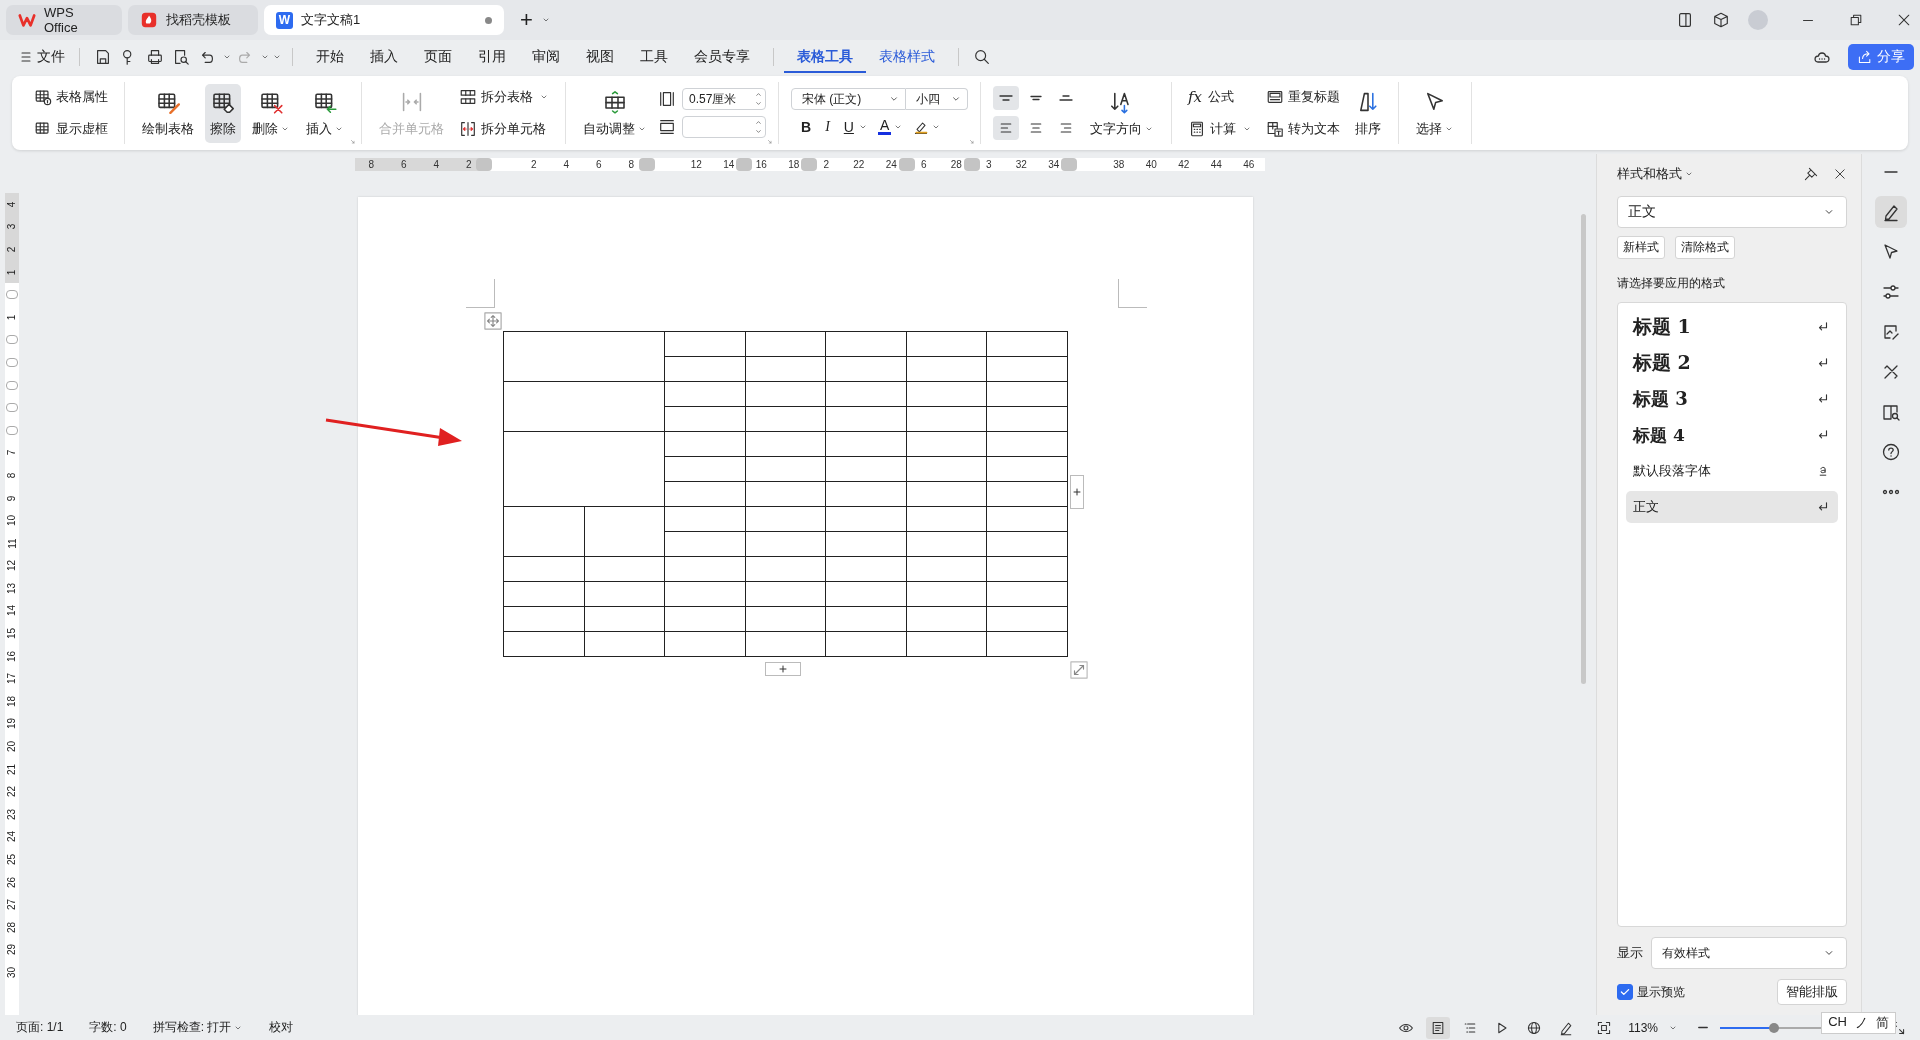  Describe the element at coordinates (884, 127) in the screenshot. I see `font-color-button: A` at that location.